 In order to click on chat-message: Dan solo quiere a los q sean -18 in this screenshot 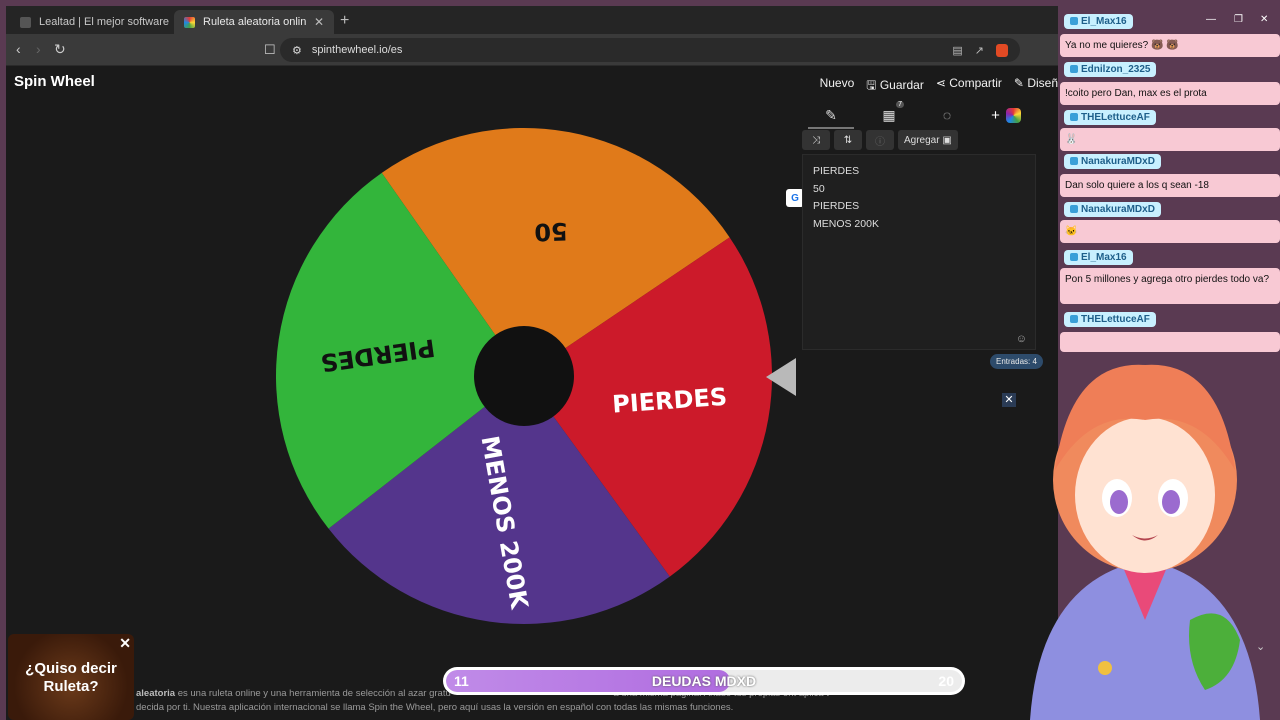, I will do `click(1170, 185)`.